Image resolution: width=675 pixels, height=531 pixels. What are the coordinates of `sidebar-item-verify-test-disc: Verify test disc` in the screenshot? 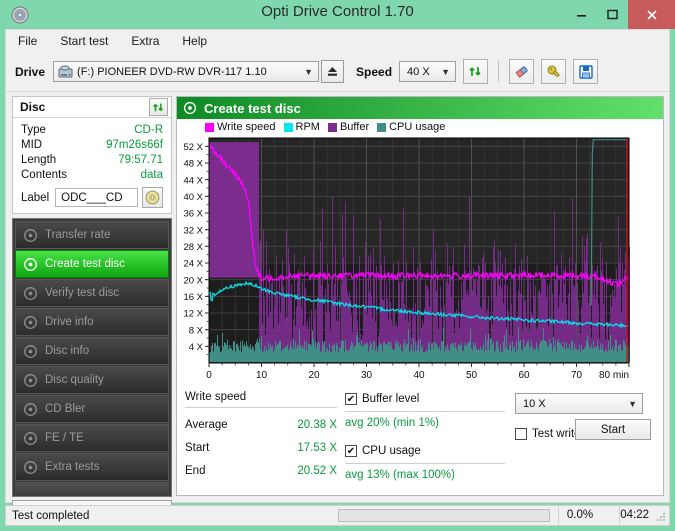 It's located at (92, 293).